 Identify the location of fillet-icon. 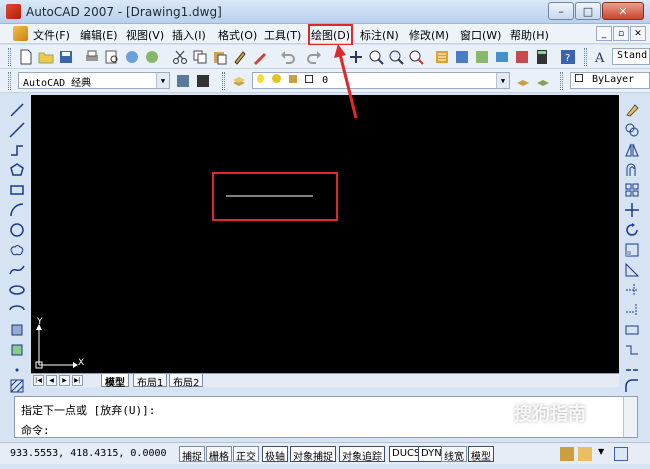
(632, 386).